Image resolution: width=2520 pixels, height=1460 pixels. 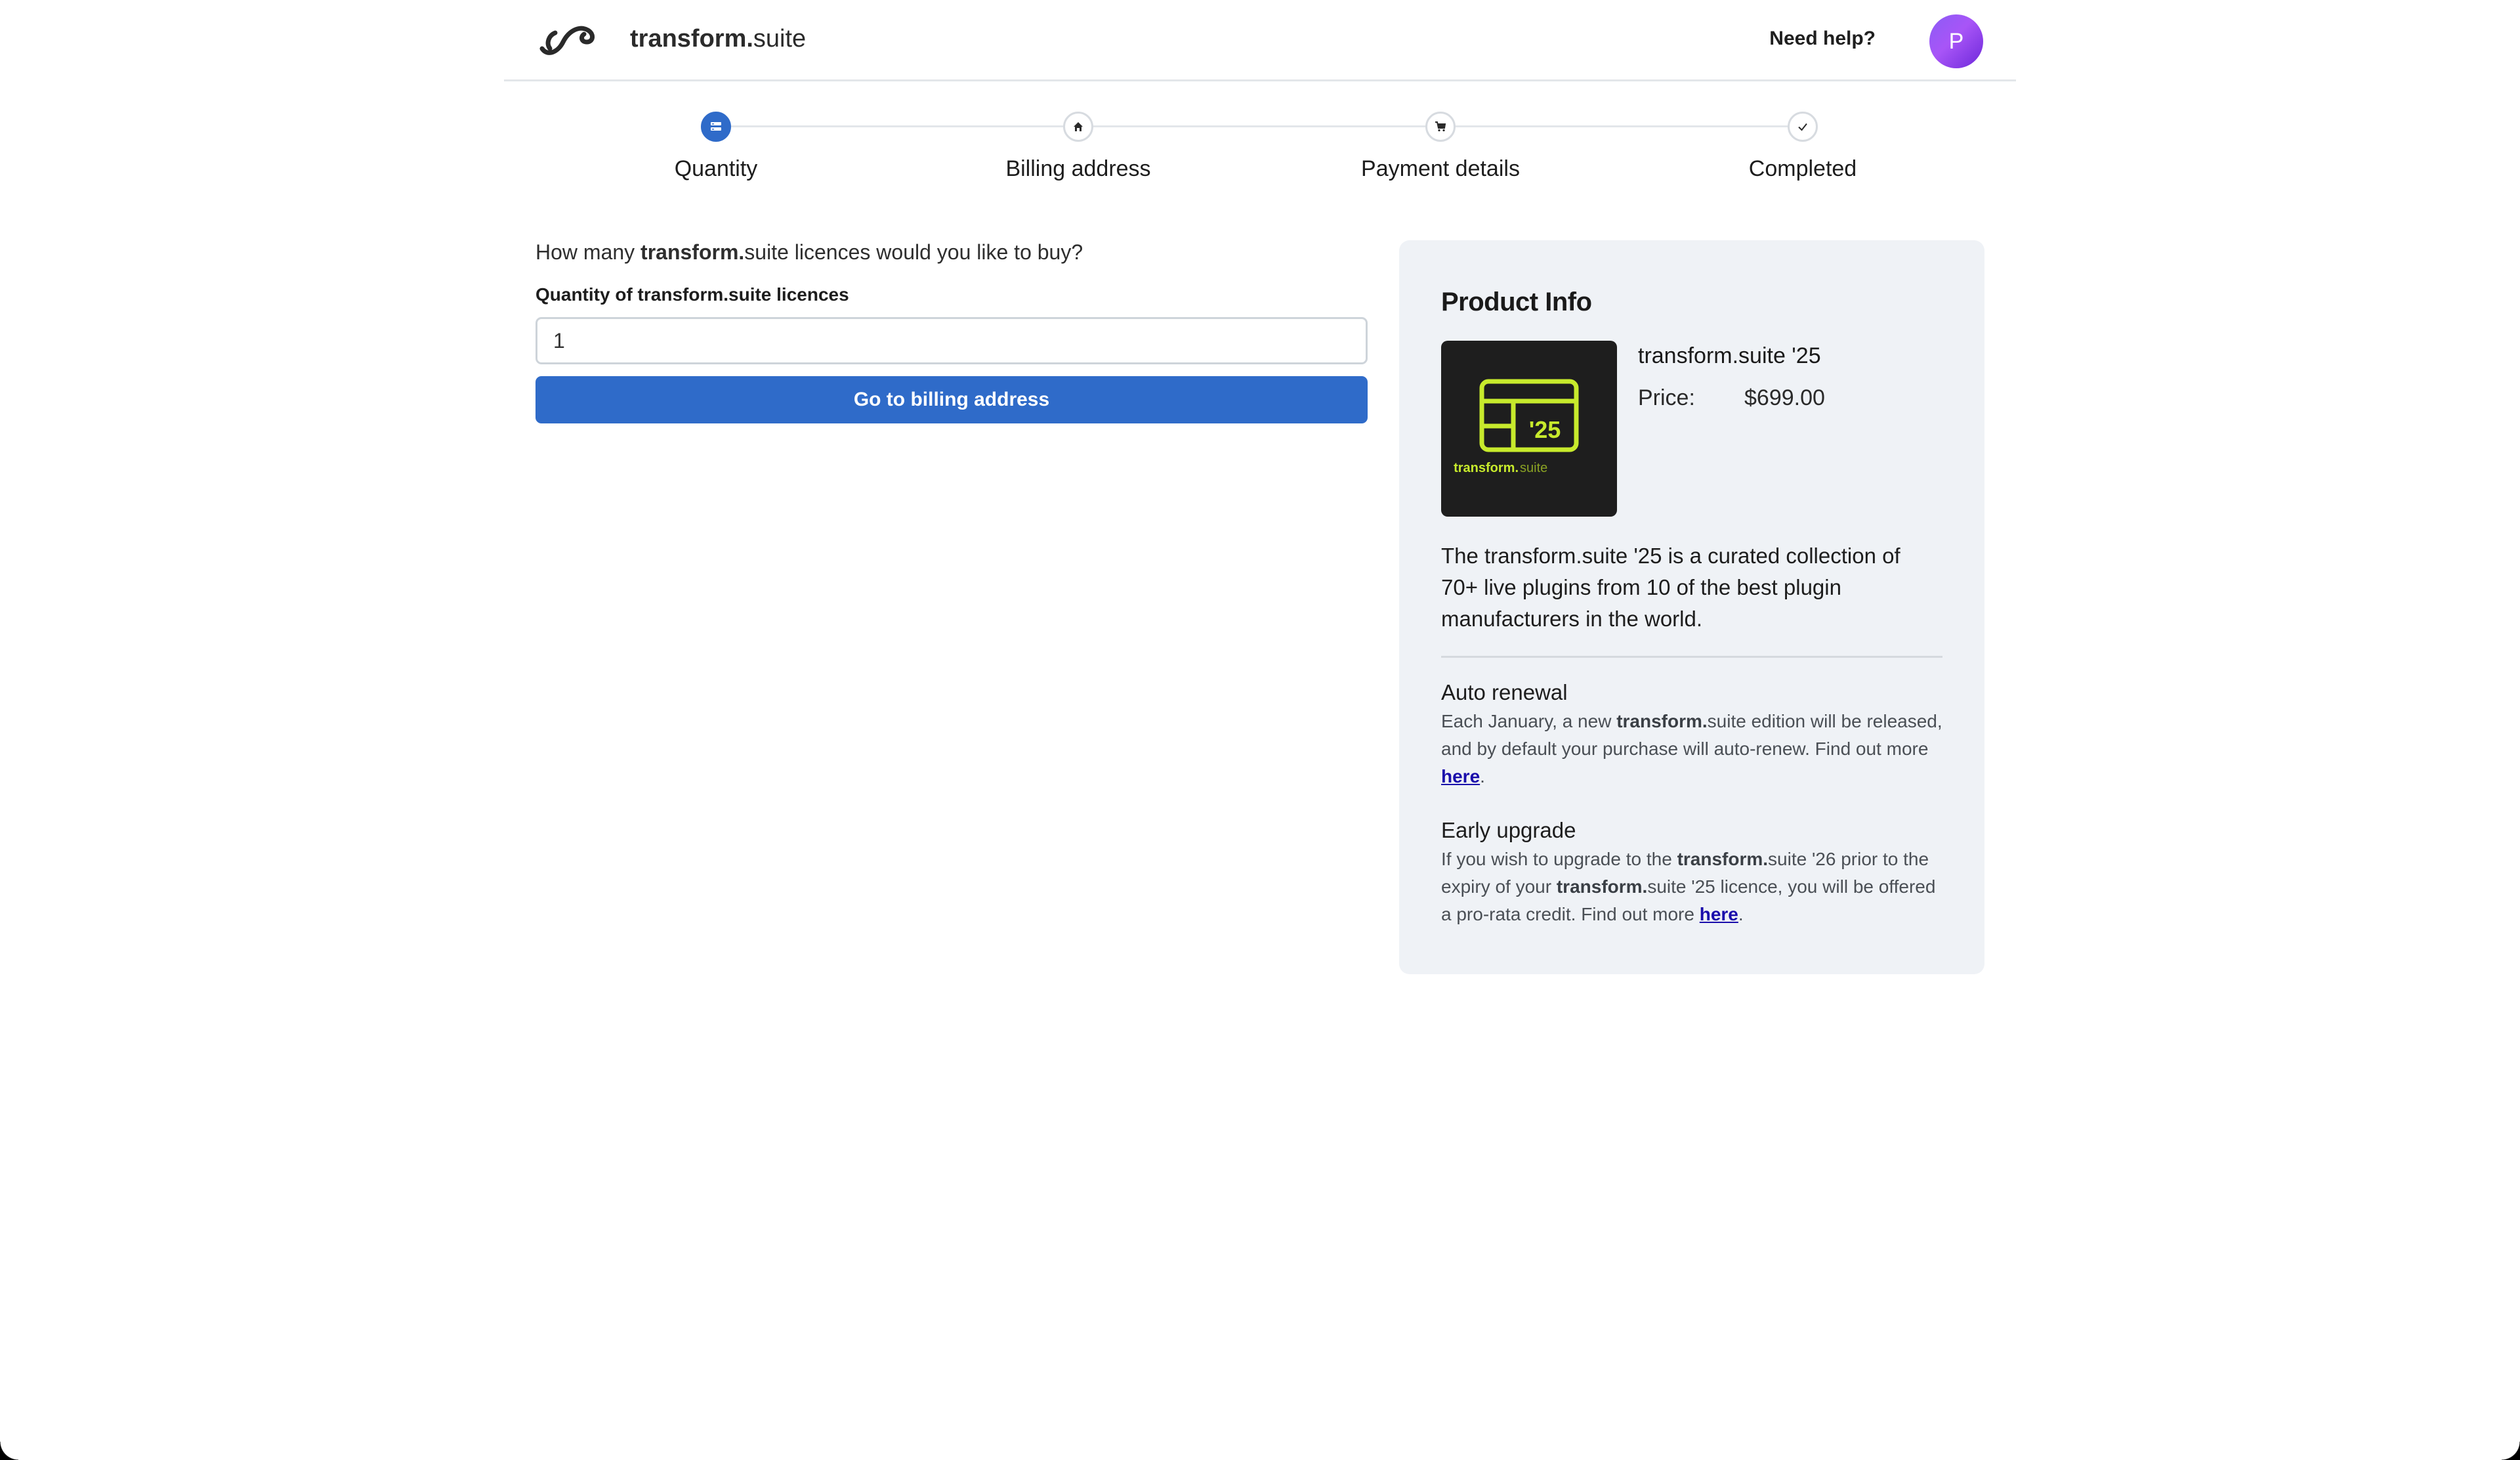 What do you see at coordinates (9, 1451) in the screenshot?
I see `window-corner-left` at bounding box center [9, 1451].